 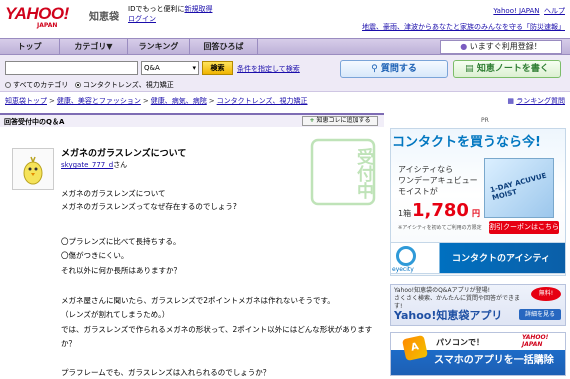 I want to click on main-nav: トップ カテゴリ▼ ランキング 回答ひろば ● いますぐ利用登録！, so click(x=285, y=46).